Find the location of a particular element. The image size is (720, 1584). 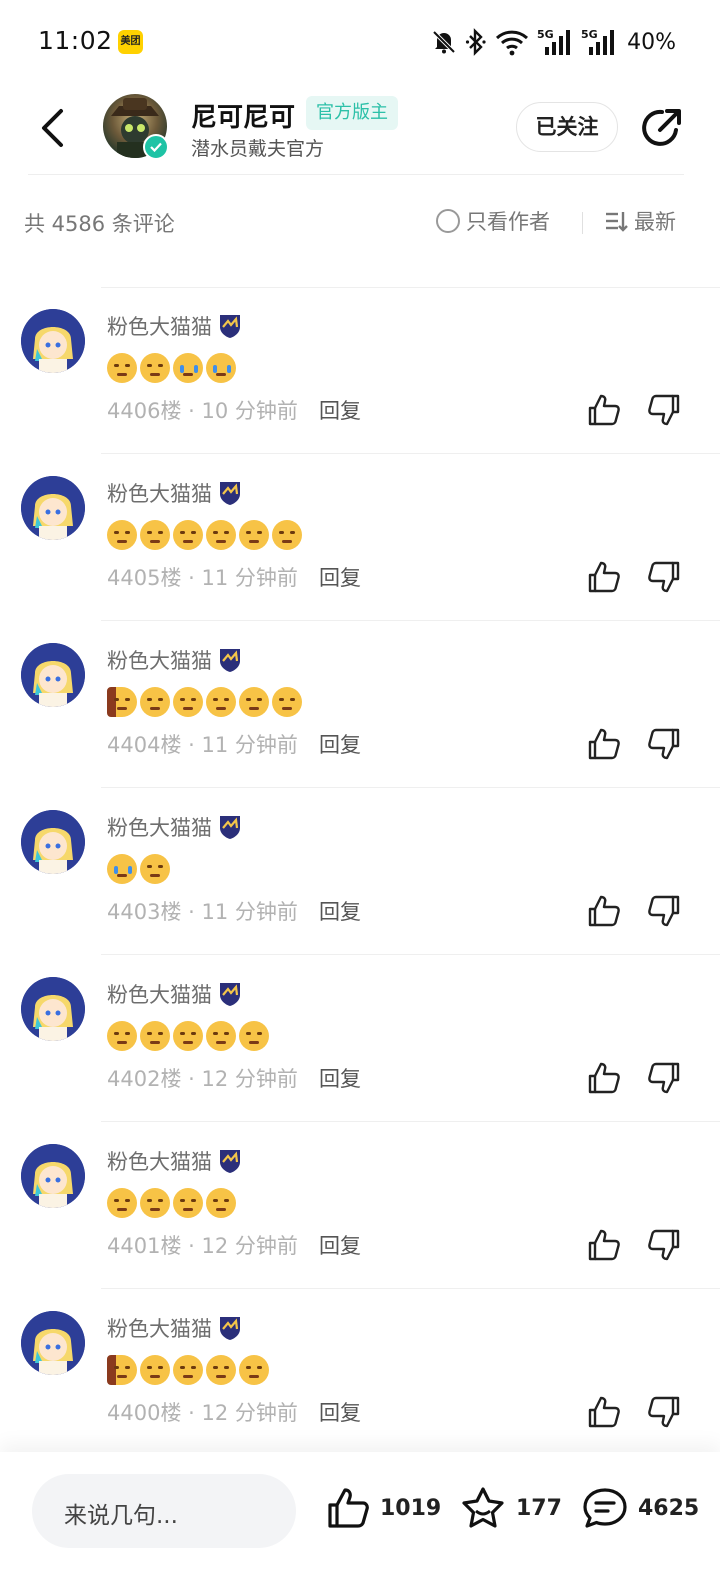

comment-item: 粉色大猫猫 4403楼 · 11 分钟前 回复 is located at coordinates (370, 871).